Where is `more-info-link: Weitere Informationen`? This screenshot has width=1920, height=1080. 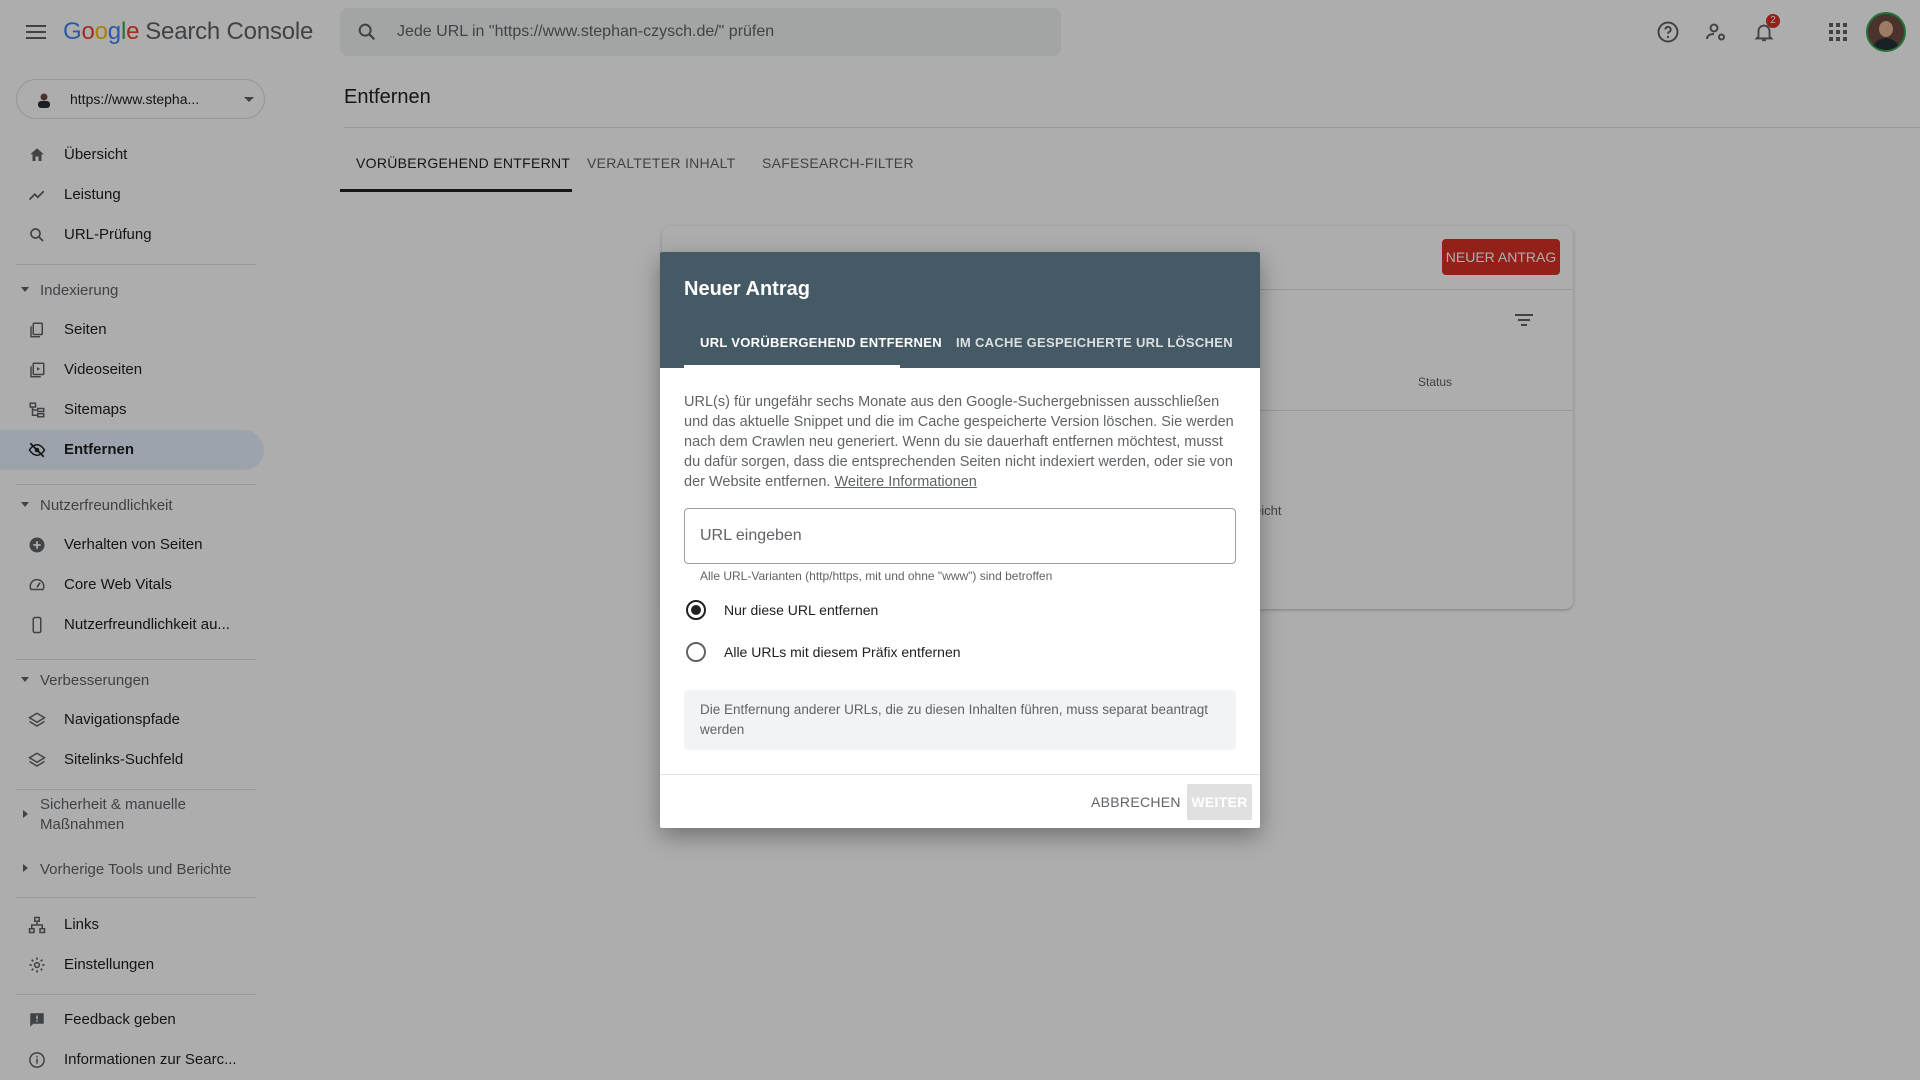
more-info-link: Weitere Informationen is located at coordinates (905, 482).